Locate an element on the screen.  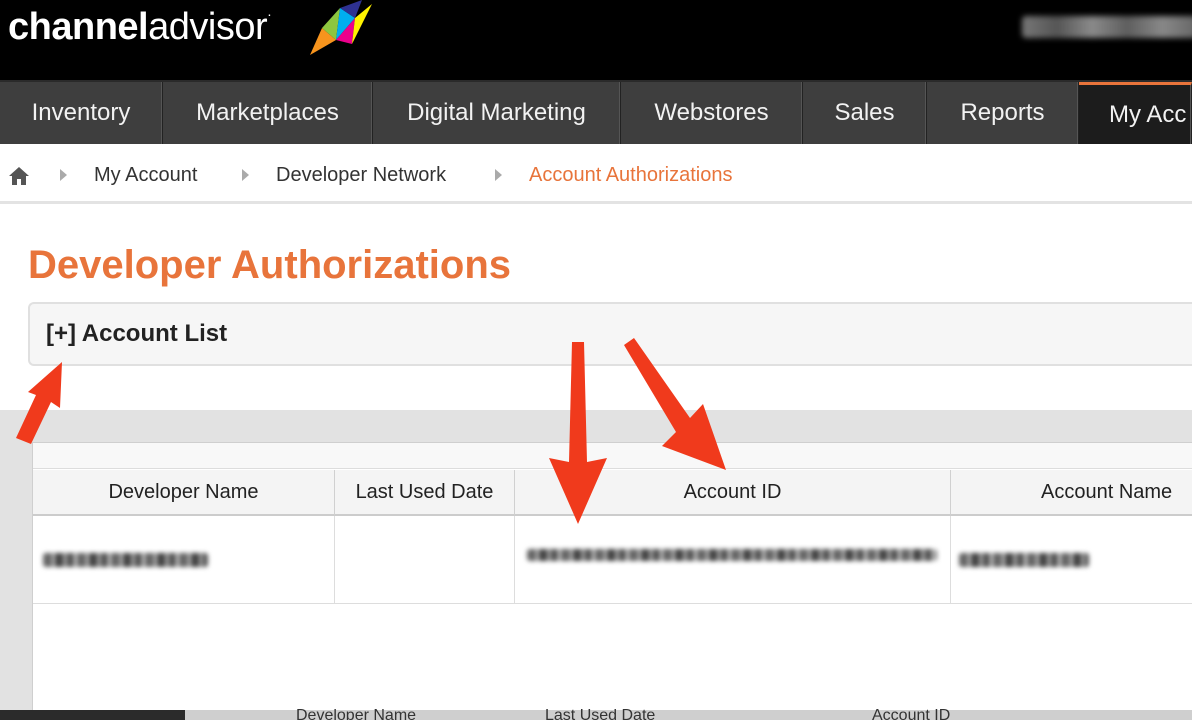
bottom-header-developer-name: Developer Name is located at coordinates (356, 714).